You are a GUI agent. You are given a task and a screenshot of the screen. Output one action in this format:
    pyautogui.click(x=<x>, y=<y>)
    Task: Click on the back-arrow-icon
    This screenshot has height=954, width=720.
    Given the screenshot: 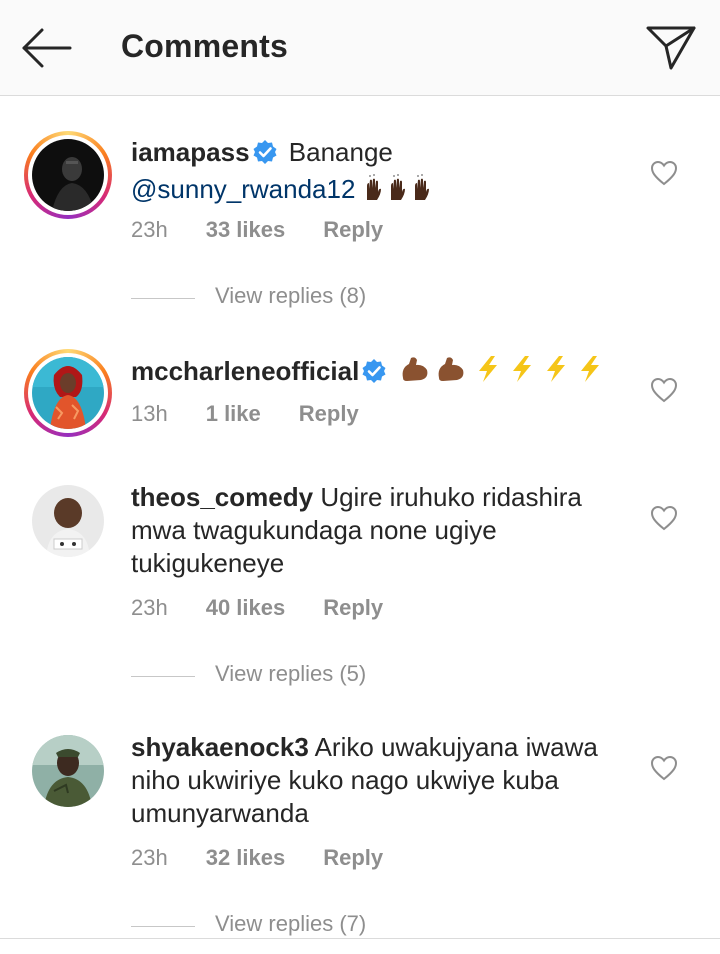 What is the action you would take?
    pyautogui.click(x=47, y=48)
    